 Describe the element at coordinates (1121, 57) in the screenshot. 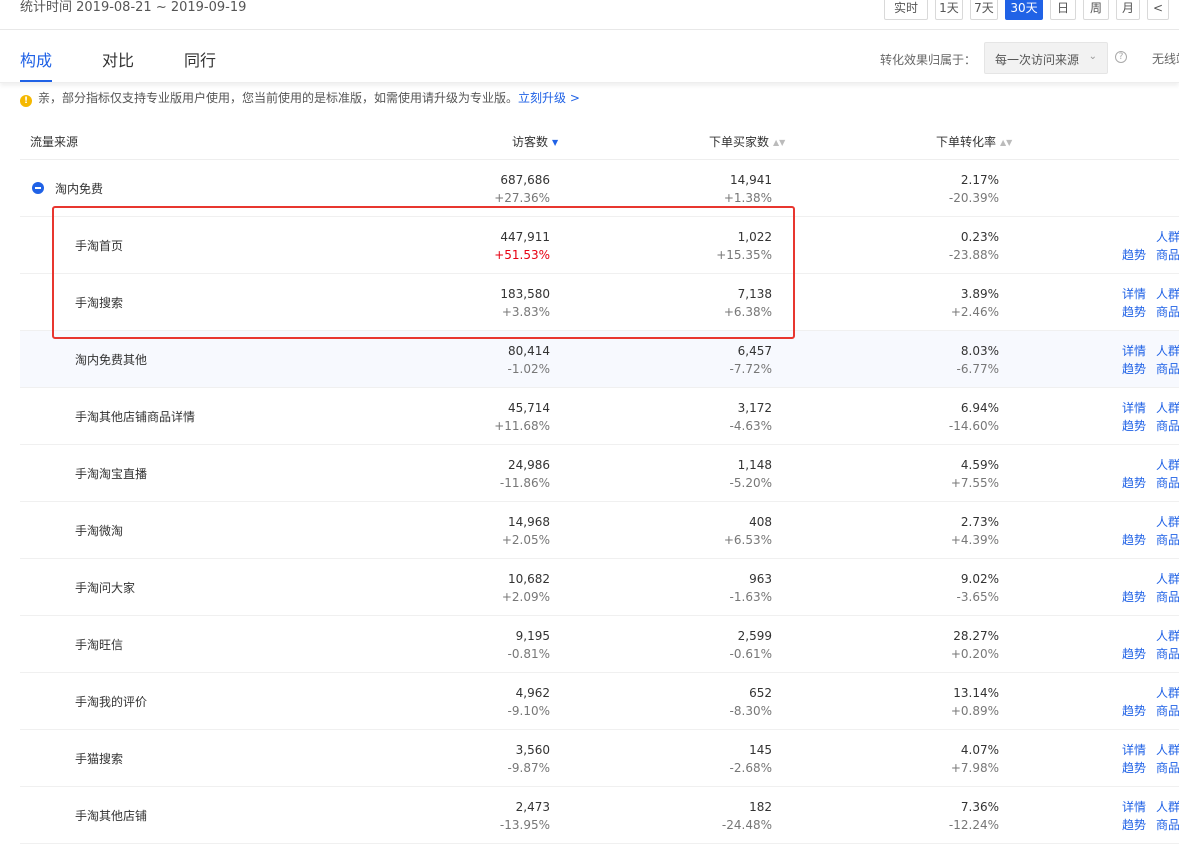

I see `help-icon: ?` at that location.